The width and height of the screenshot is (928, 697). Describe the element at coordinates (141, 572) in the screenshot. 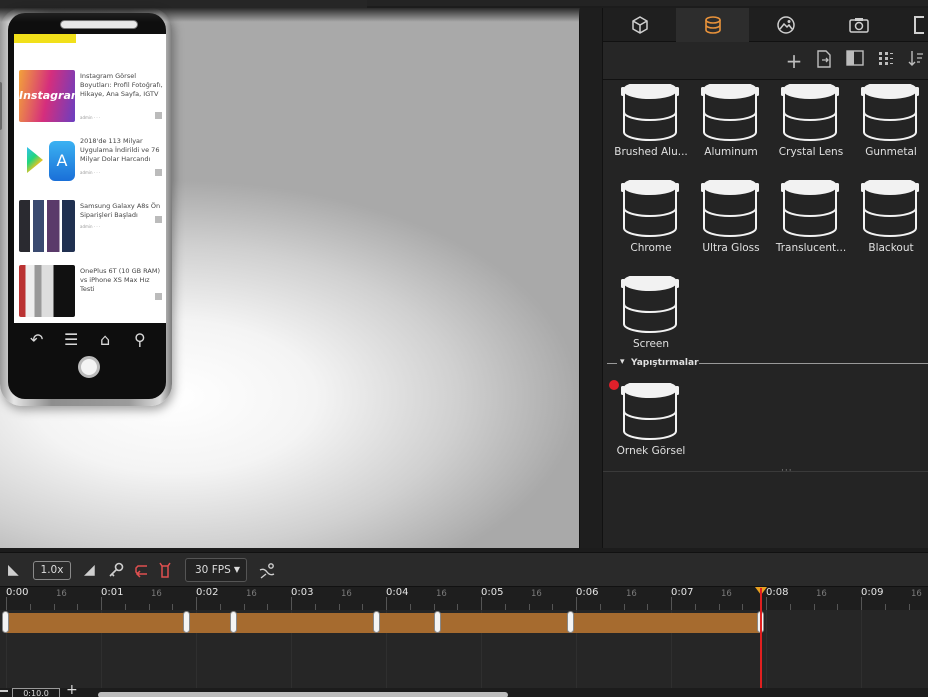

I see `loop-icon` at that location.